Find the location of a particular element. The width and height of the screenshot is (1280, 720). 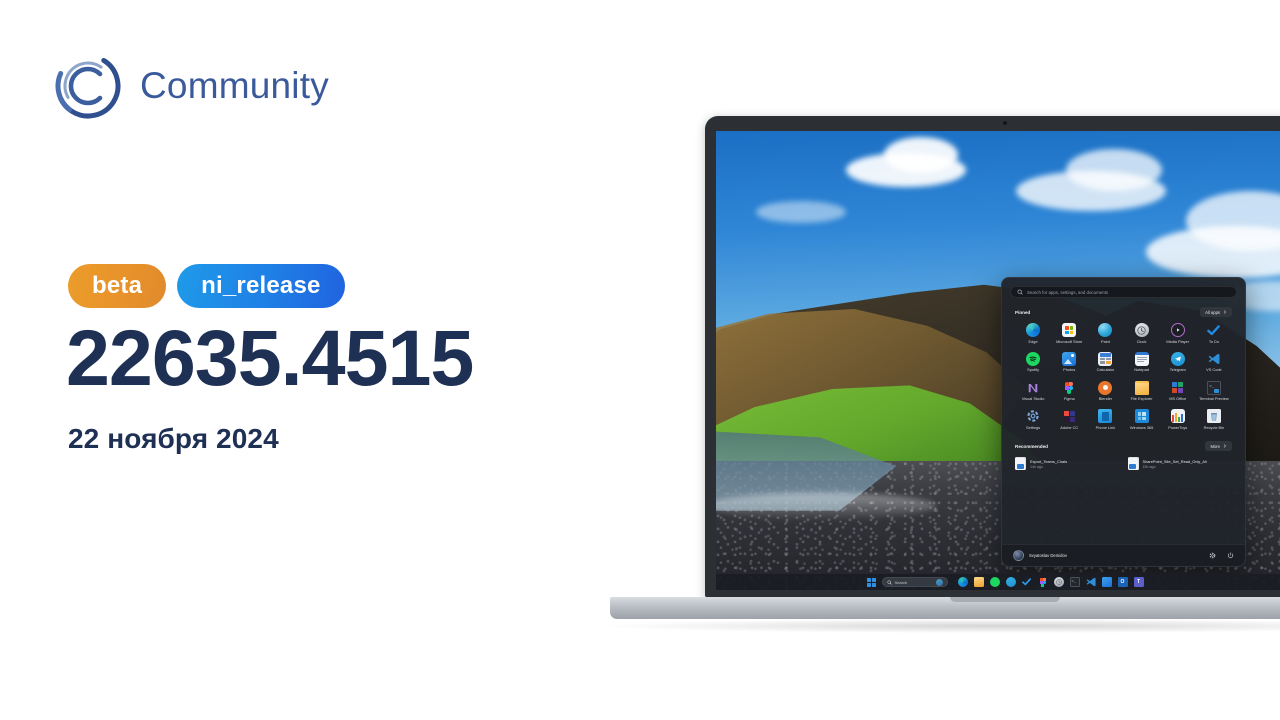

start-search-placeholder: Search for apps, settings, and documents is located at coordinates (1068, 292).